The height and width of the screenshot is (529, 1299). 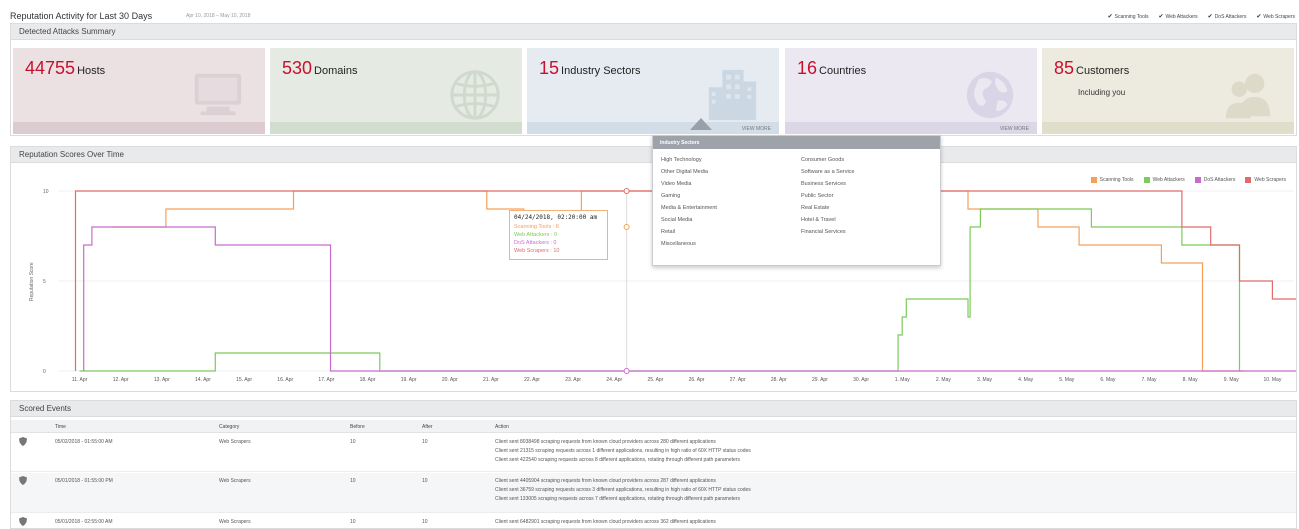 I want to click on date-range: Apr 10, 2018 – May 10, 2018, so click(x=218, y=16).